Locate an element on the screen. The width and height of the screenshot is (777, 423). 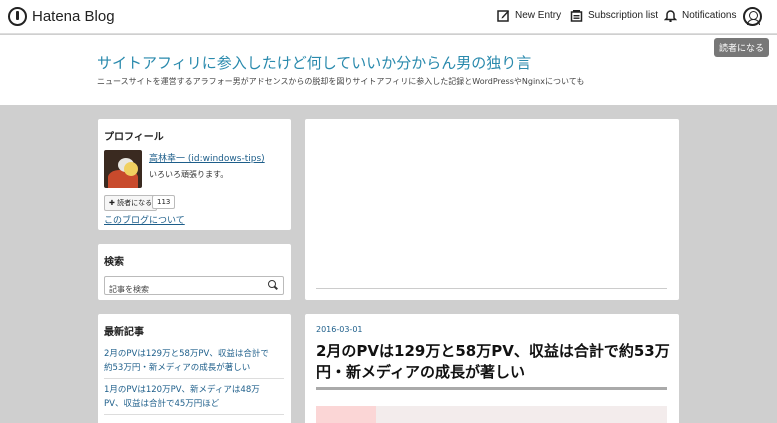
new-entry-button: New Entry is located at coordinates (529, 15).